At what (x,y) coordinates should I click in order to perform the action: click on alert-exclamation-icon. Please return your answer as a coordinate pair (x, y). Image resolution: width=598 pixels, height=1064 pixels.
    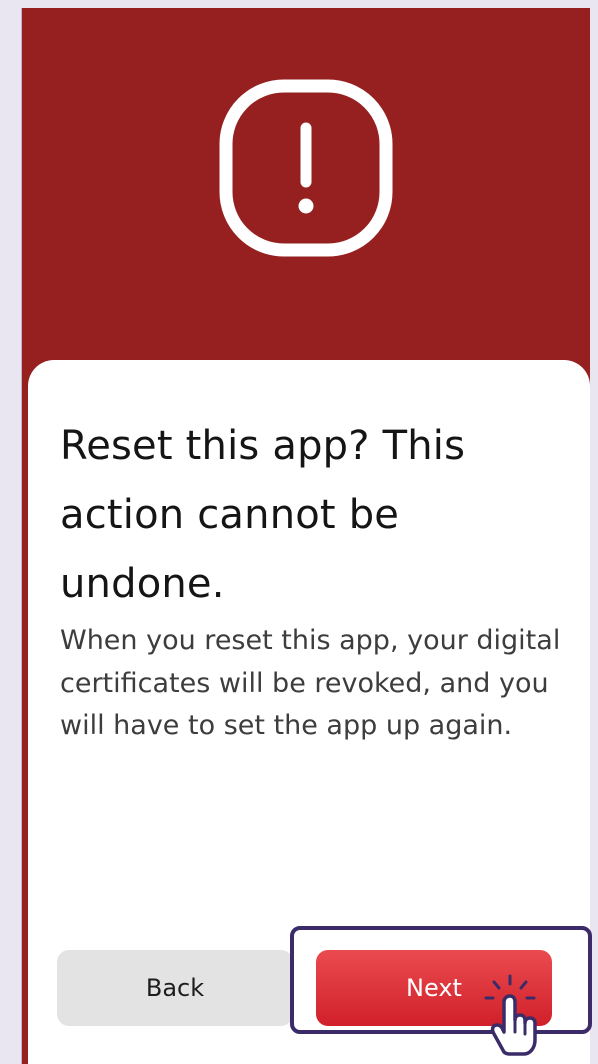
    Looking at the image, I should click on (306, 168).